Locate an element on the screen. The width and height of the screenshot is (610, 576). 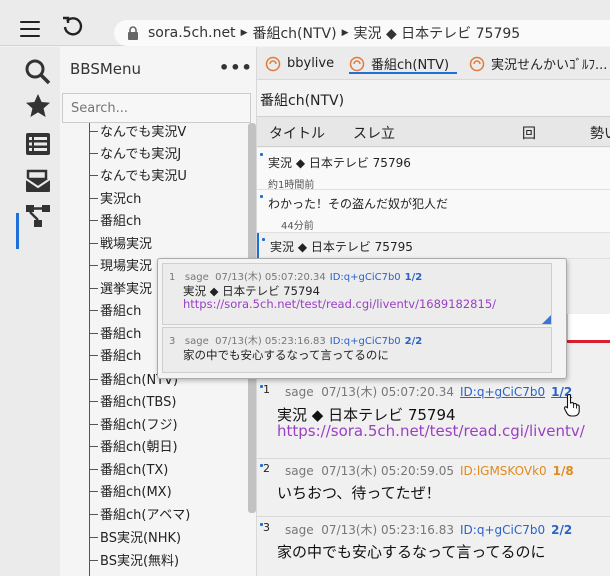
post-id: ID:lGMSKOVk0 is located at coordinates (503, 471).